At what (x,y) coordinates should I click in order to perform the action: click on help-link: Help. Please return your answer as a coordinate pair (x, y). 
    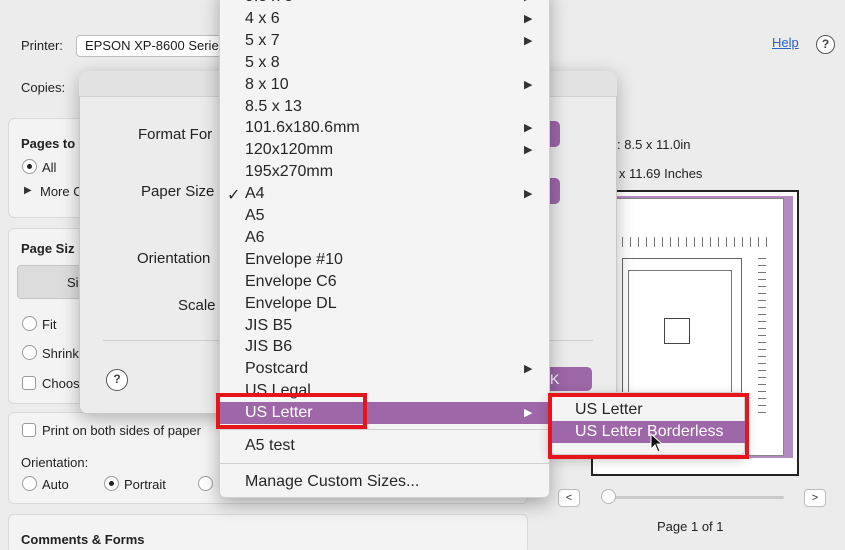
    Looking at the image, I should click on (785, 42).